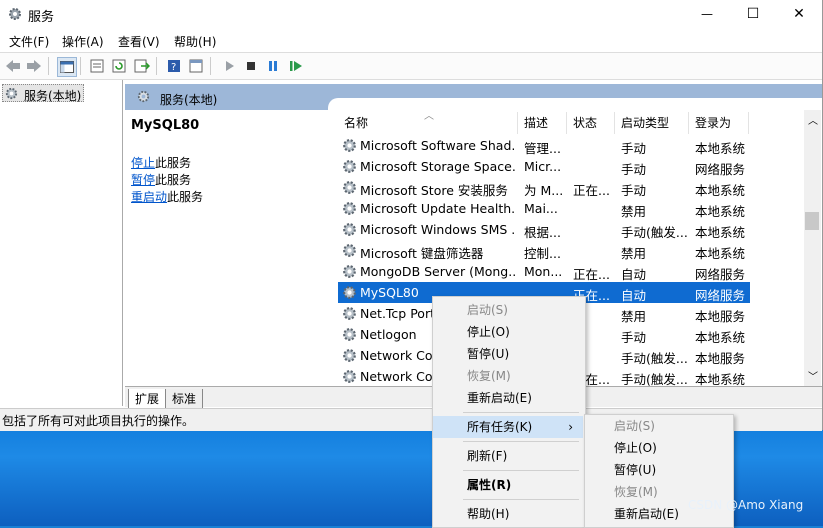 This screenshot has width=823, height=528. Describe the element at coordinates (634, 316) in the screenshot. I see `startup-type-cell: 禁用` at that location.